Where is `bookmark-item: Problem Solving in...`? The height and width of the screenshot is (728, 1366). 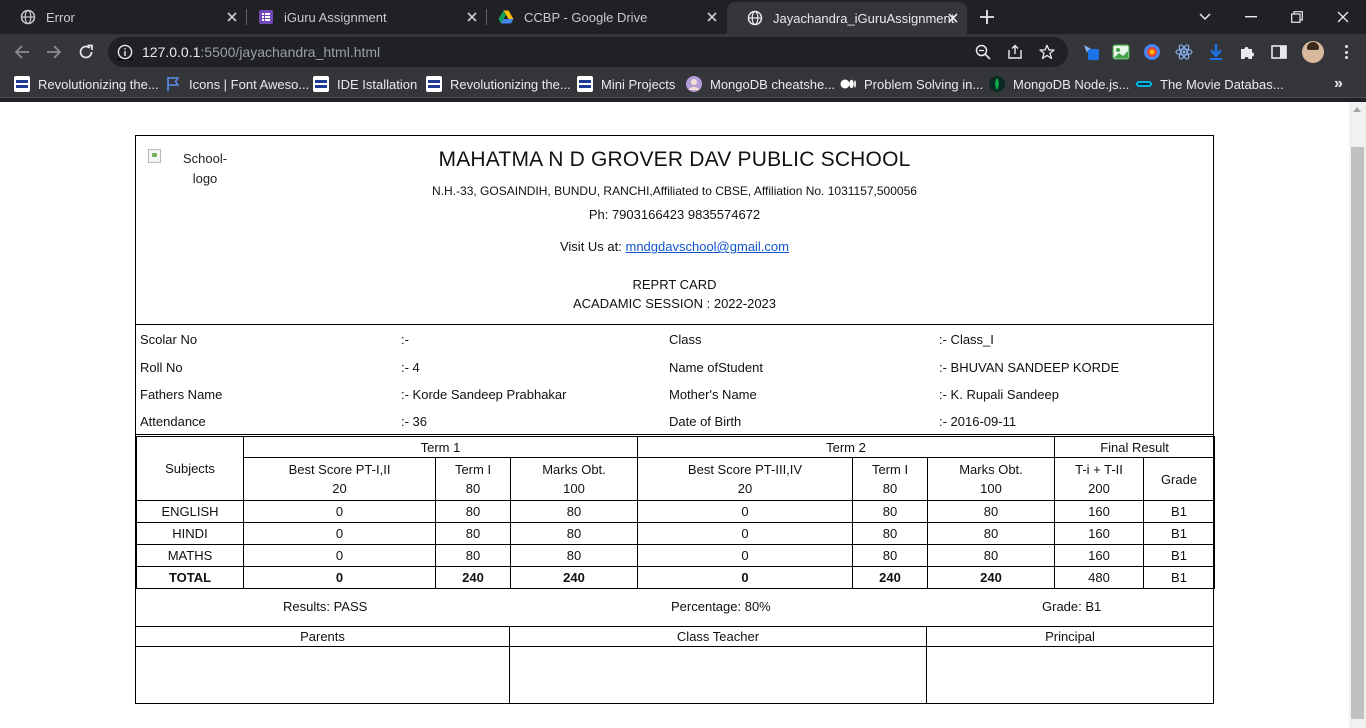 bookmark-item: Problem Solving in... is located at coordinates (911, 84).